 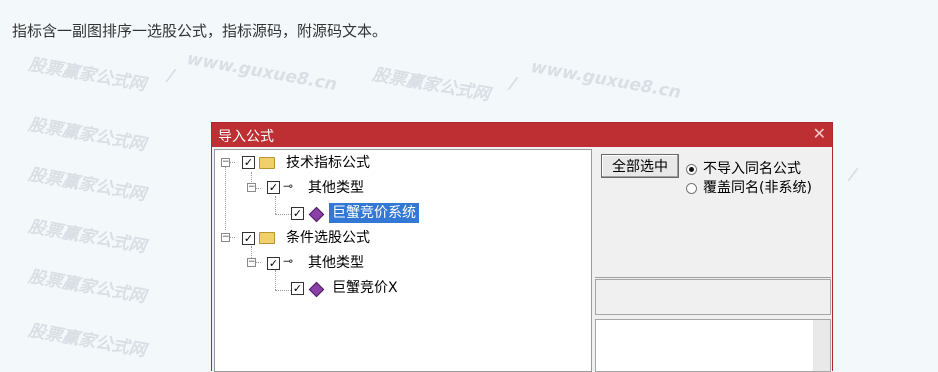 I want to click on intro-text: 指标含一副图排序一选股公式，指标源码，附源码文本。, so click(x=200, y=31).